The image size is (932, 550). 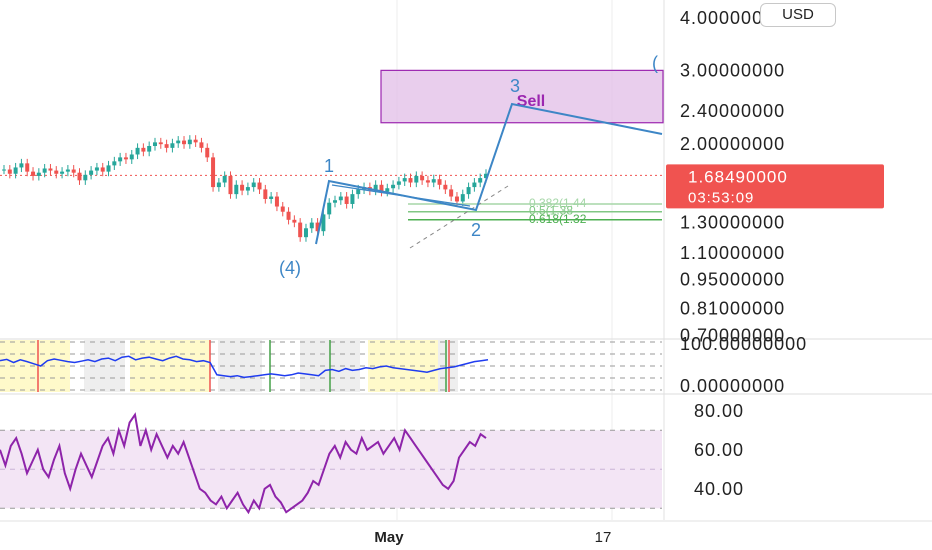 I want to click on last-price-value: 1.68490000, so click(x=738, y=176).